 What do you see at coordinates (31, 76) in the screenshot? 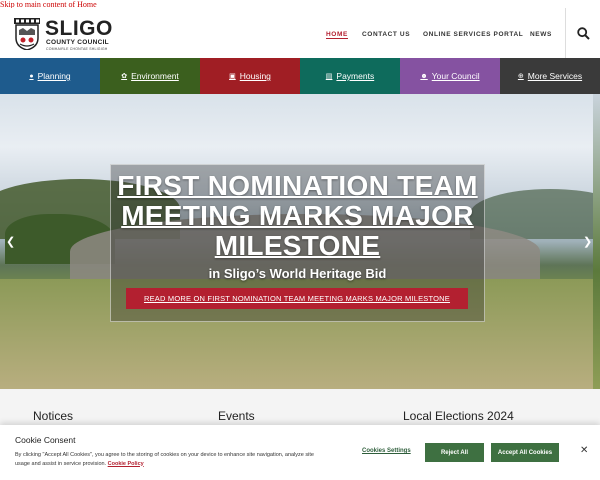
I see `pin-icon: ●` at bounding box center [31, 76].